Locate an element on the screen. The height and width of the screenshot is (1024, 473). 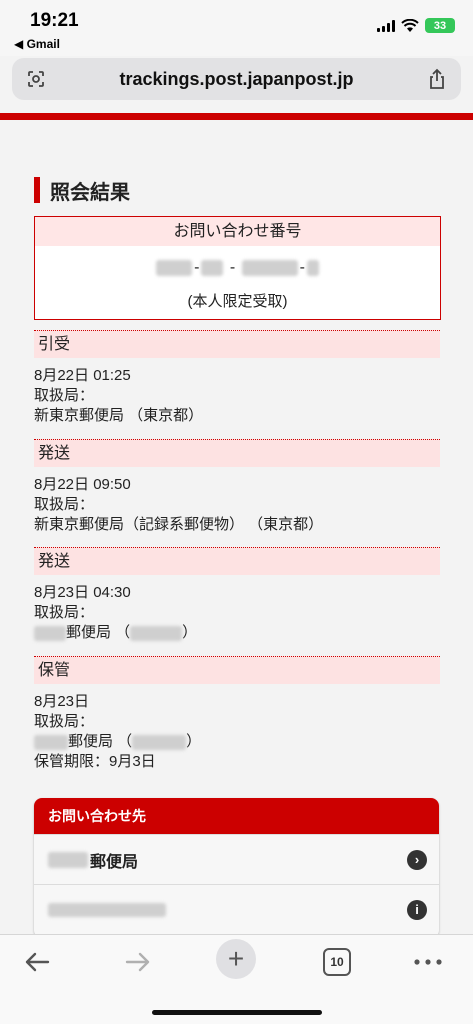
arrow-right-icon is located at coordinates (137, 962).